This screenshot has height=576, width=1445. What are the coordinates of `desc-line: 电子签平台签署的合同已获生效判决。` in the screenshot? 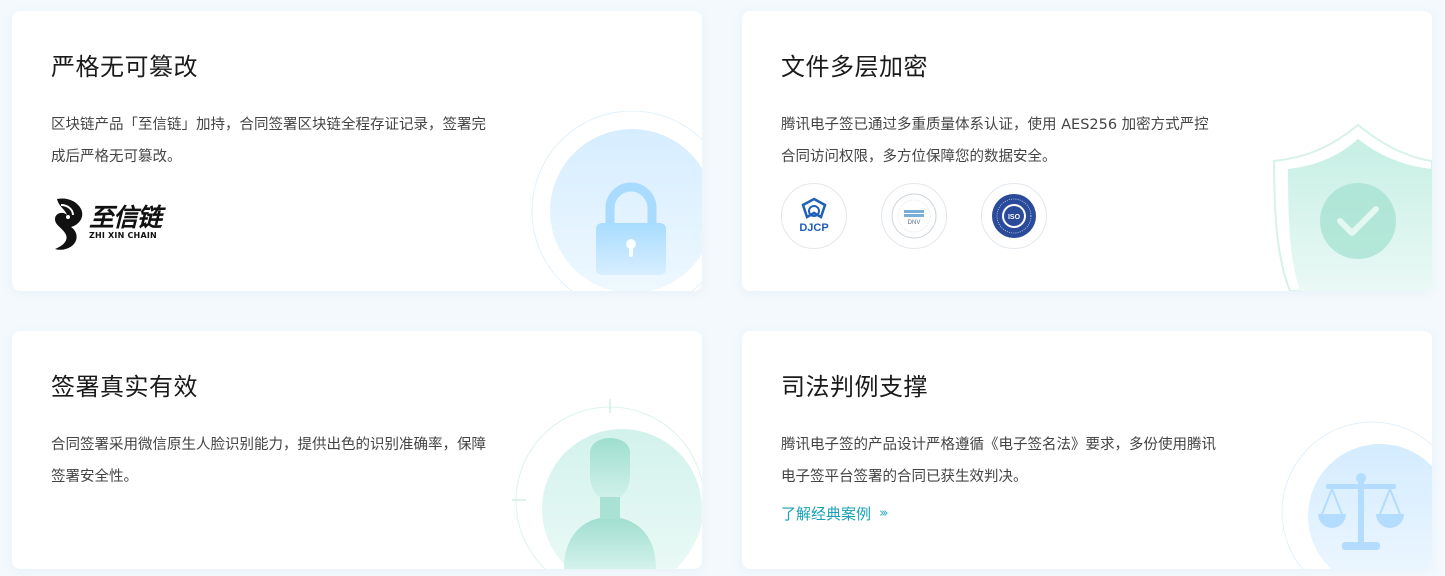 It's located at (904, 477).